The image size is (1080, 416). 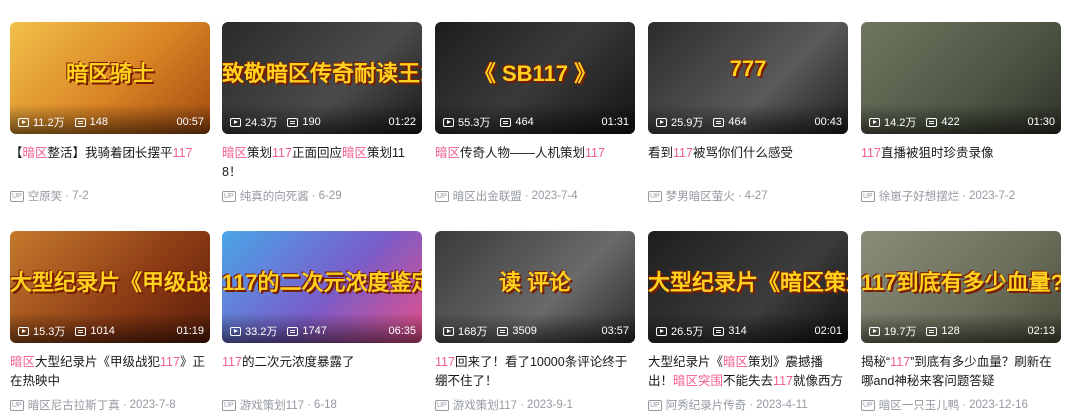 I want to click on video-thumbnail: 读 评论 168万 3509 03:57, so click(x=535, y=287).